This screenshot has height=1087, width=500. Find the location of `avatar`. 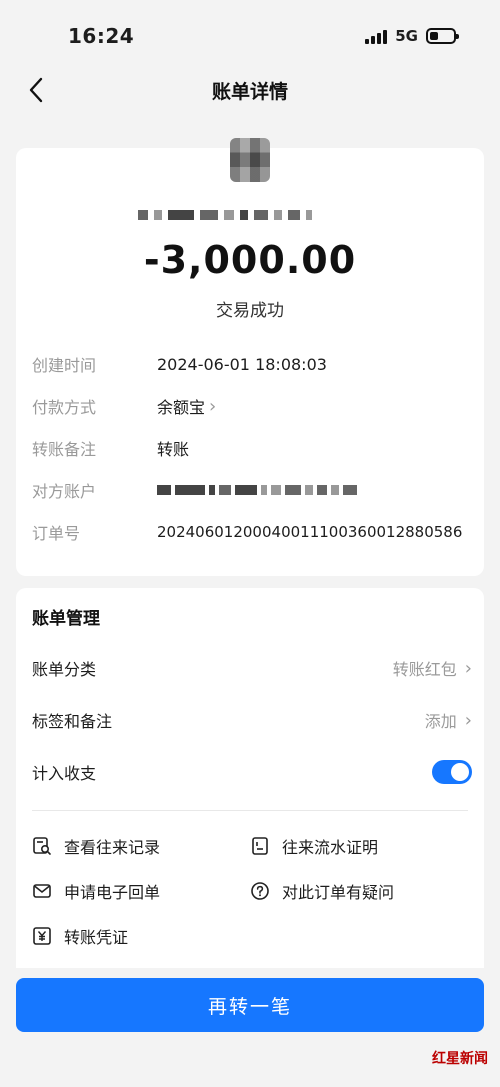

avatar is located at coordinates (250, 160).